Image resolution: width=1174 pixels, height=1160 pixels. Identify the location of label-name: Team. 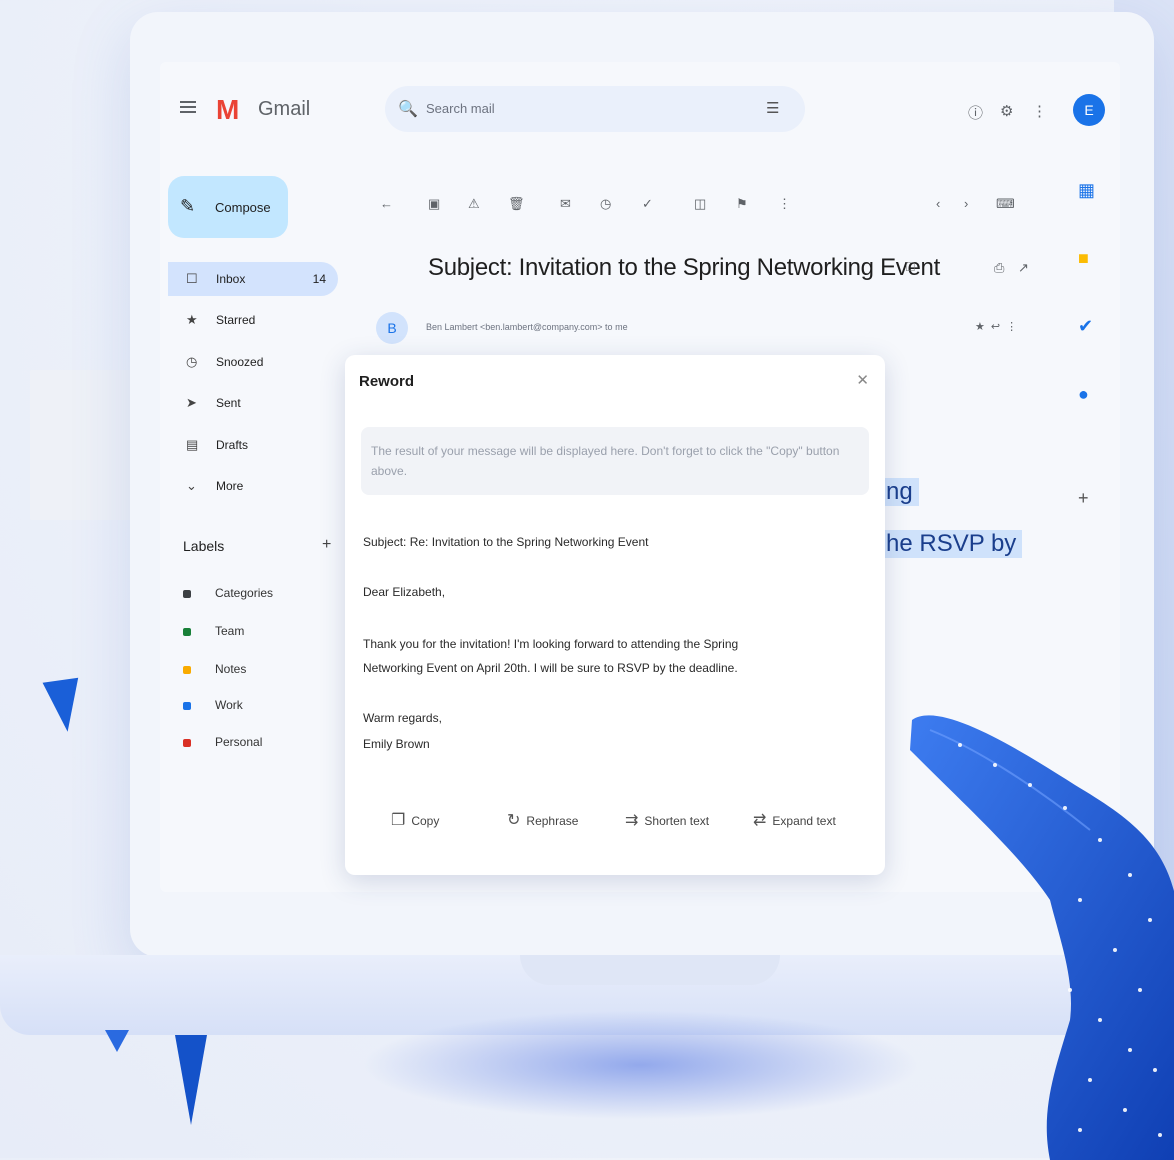
(230, 631).